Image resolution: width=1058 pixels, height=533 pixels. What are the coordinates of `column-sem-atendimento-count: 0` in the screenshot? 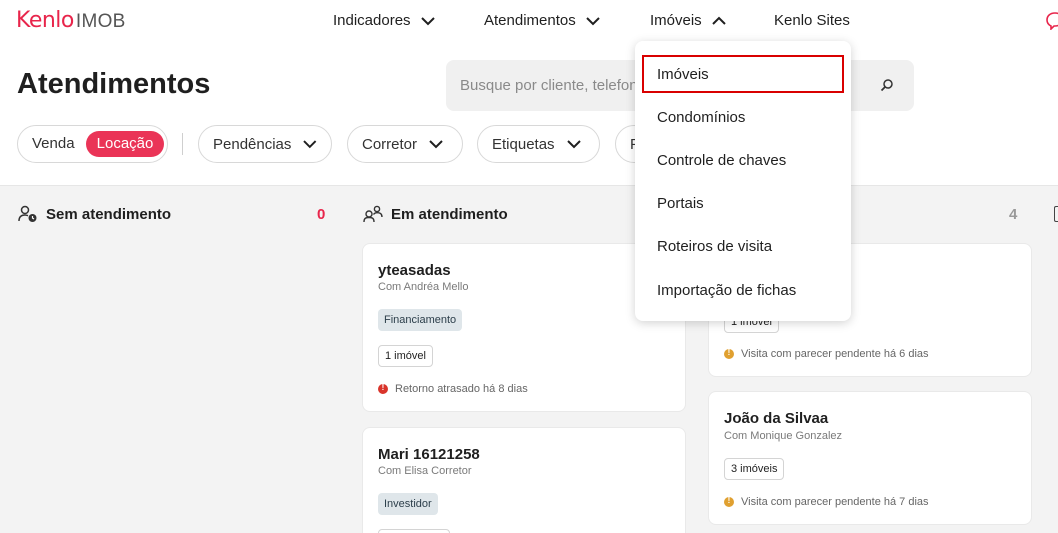 It's located at (321, 214).